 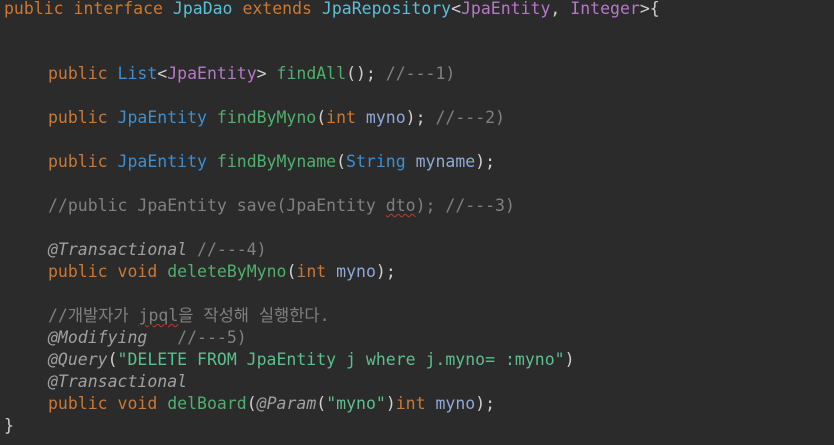 What do you see at coordinates (197, 337) in the screenshot?
I see `line-comment: //---5)` at bounding box center [197, 337].